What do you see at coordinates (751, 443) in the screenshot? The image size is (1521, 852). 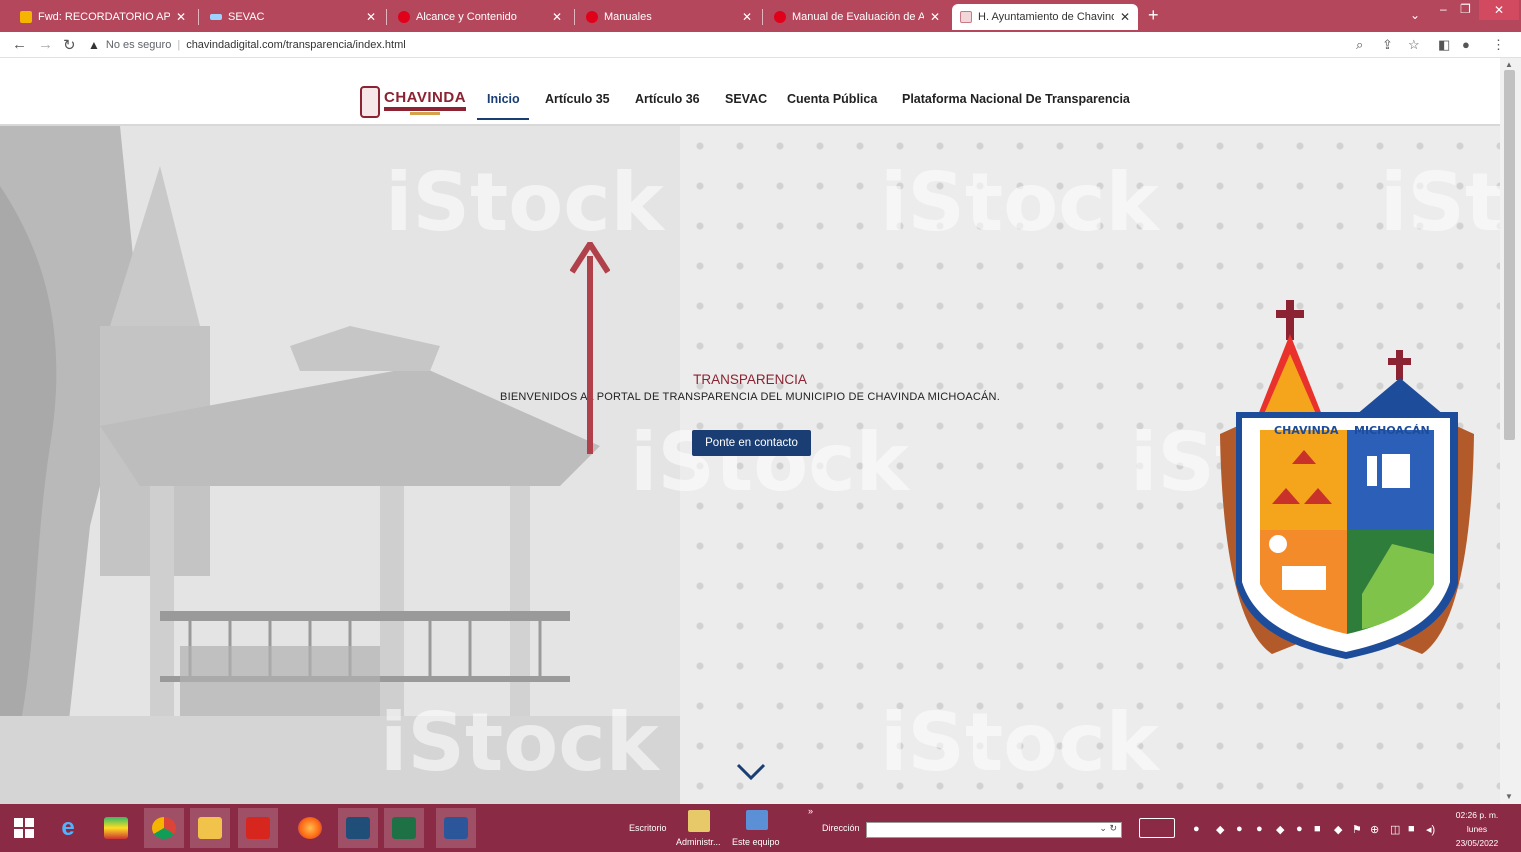 I see `contact-button: Ponte en contacto` at bounding box center [751, 443].